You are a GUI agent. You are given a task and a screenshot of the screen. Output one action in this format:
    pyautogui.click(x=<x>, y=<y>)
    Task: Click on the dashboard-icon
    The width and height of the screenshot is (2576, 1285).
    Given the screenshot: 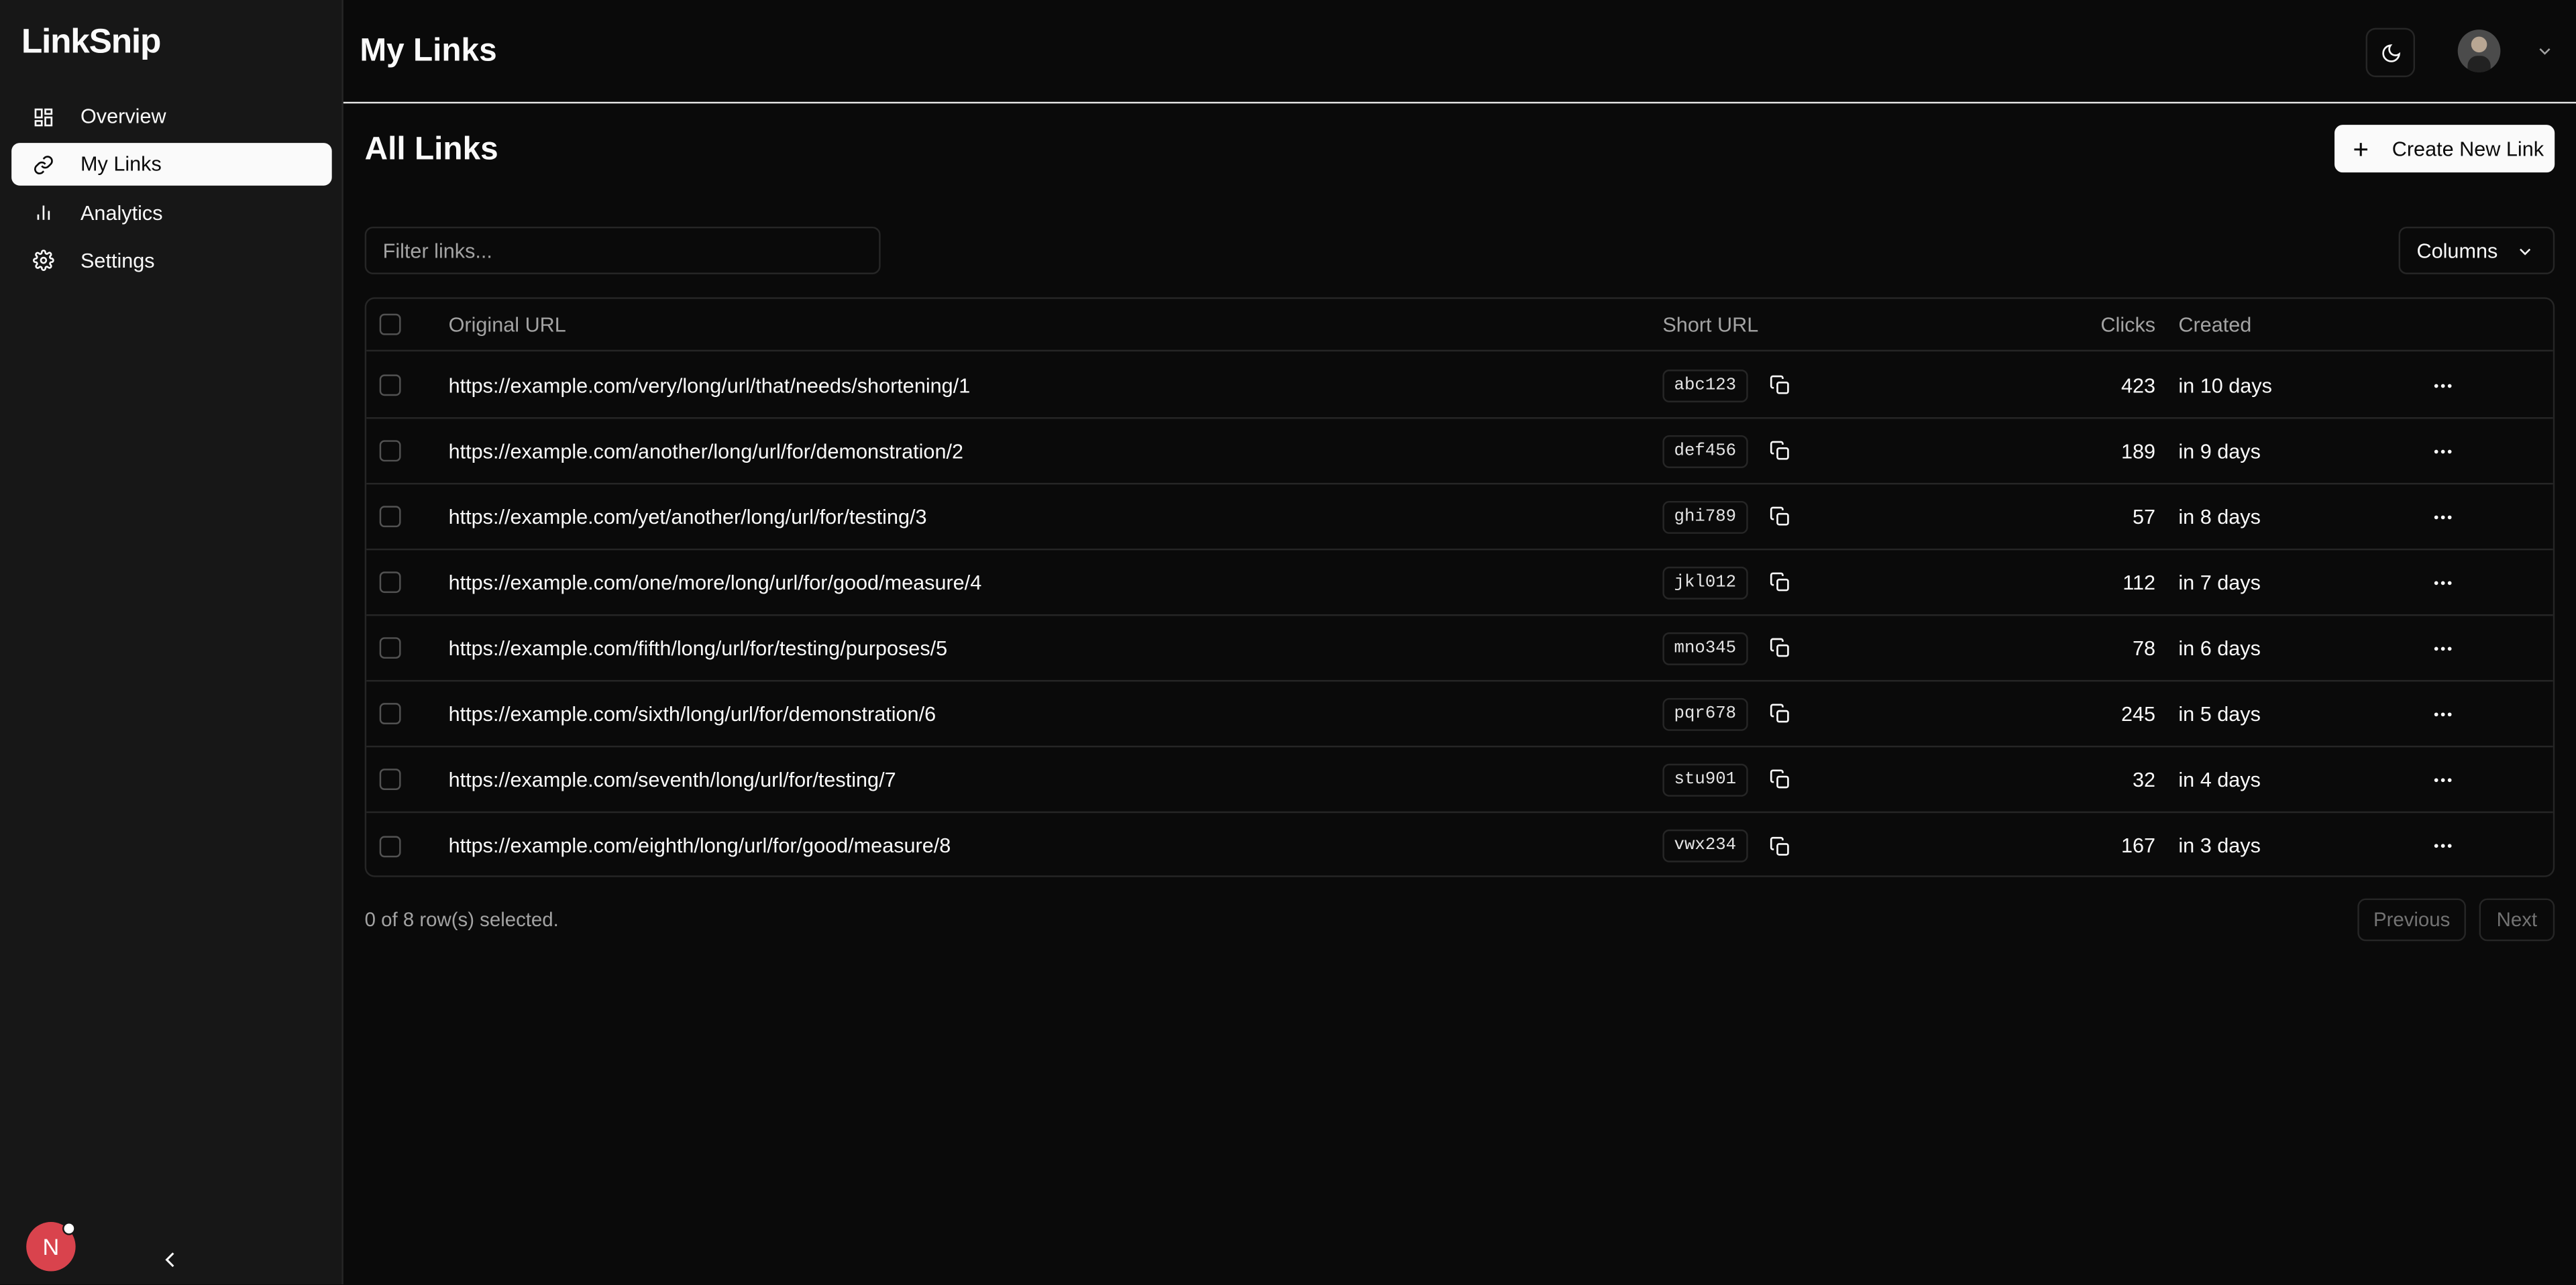 What is the action you would take?
    pyautogui.click(x=43, y=116)
    